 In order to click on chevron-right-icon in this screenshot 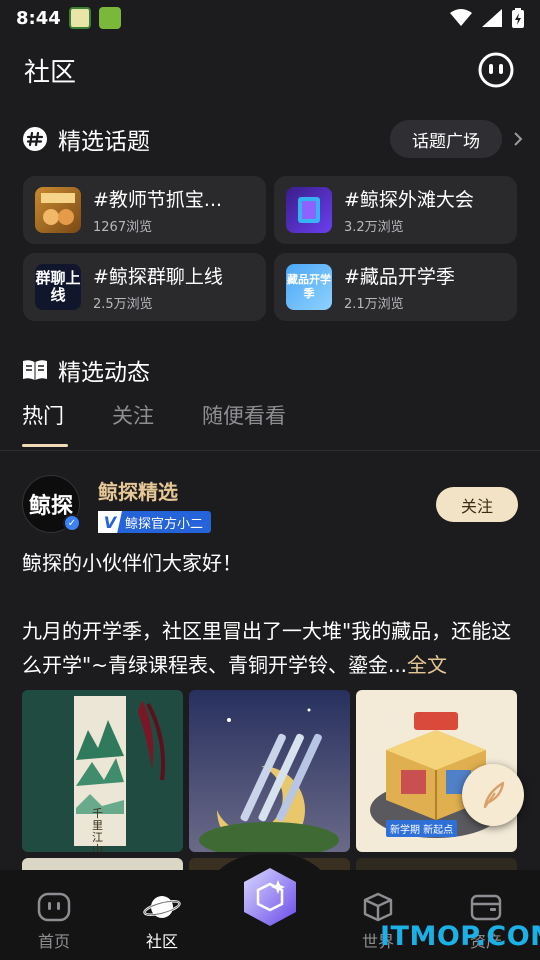, I will do `click(518, 139)`.